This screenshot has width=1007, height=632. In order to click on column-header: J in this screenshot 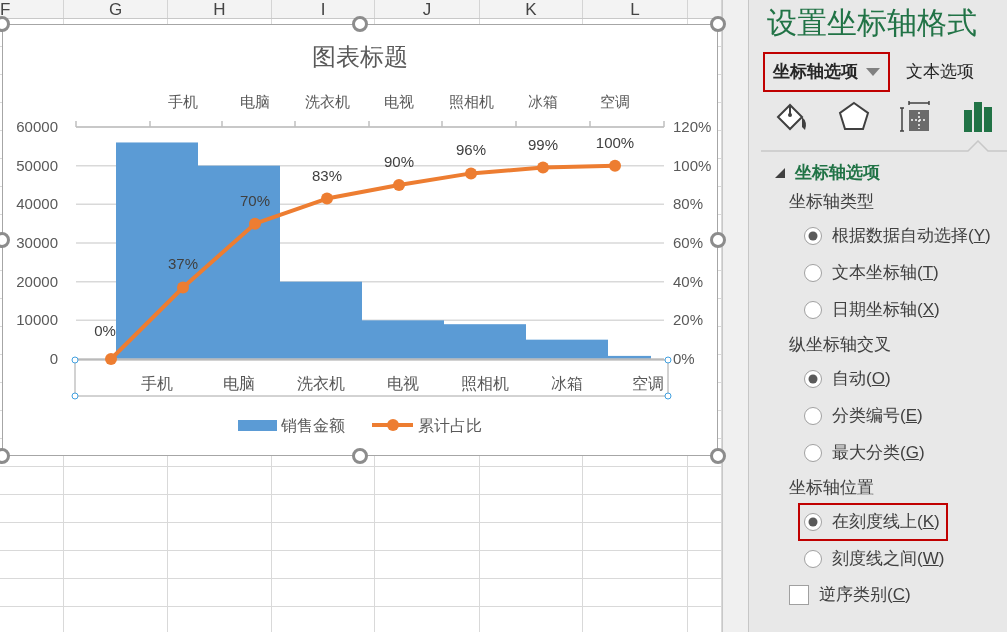, I will do `click(427, 9)`.